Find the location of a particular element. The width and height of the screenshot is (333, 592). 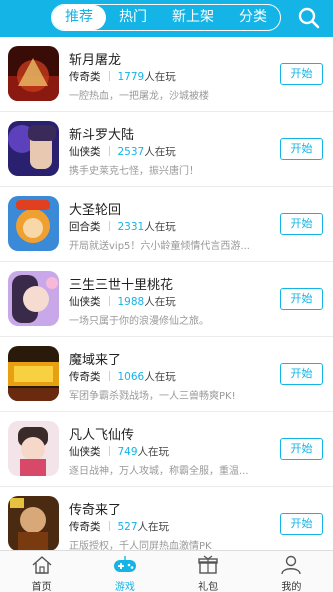

search-icon is located at coordinates (309, 18).